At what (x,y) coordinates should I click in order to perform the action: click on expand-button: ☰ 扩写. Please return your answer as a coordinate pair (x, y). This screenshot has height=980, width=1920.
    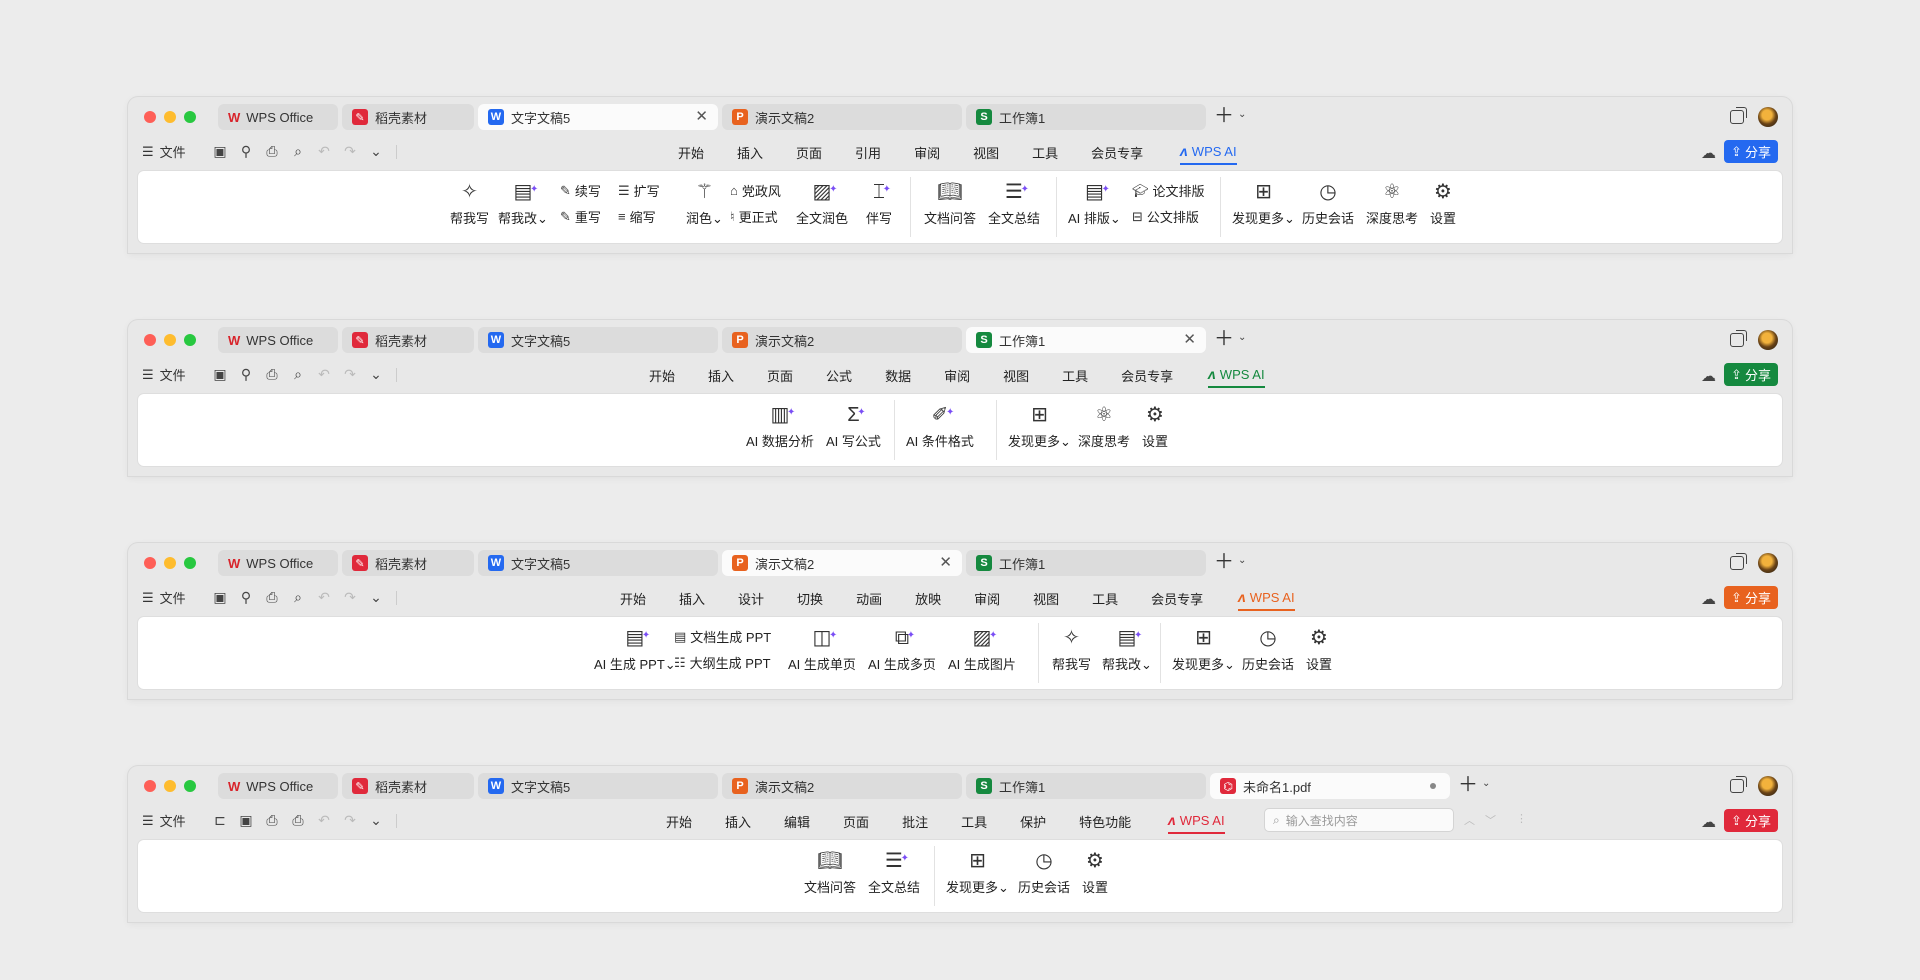
    Looking at the image, I should click on (639, 190).